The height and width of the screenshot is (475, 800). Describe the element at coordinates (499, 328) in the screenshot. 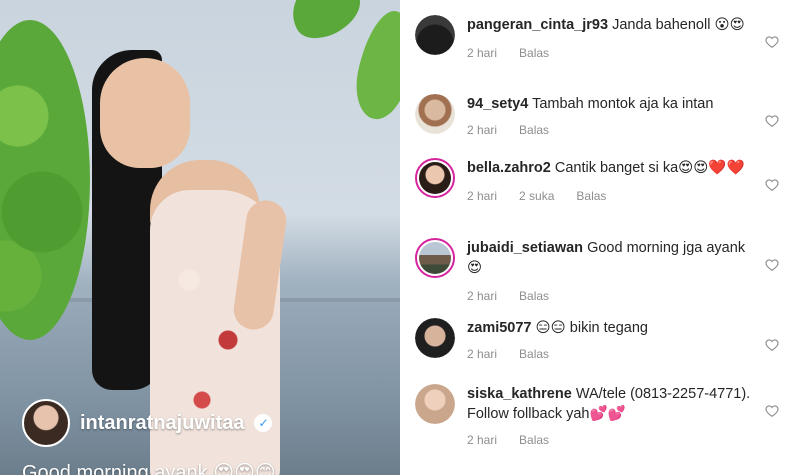

I see `commenter-username: zami5077` at that location.